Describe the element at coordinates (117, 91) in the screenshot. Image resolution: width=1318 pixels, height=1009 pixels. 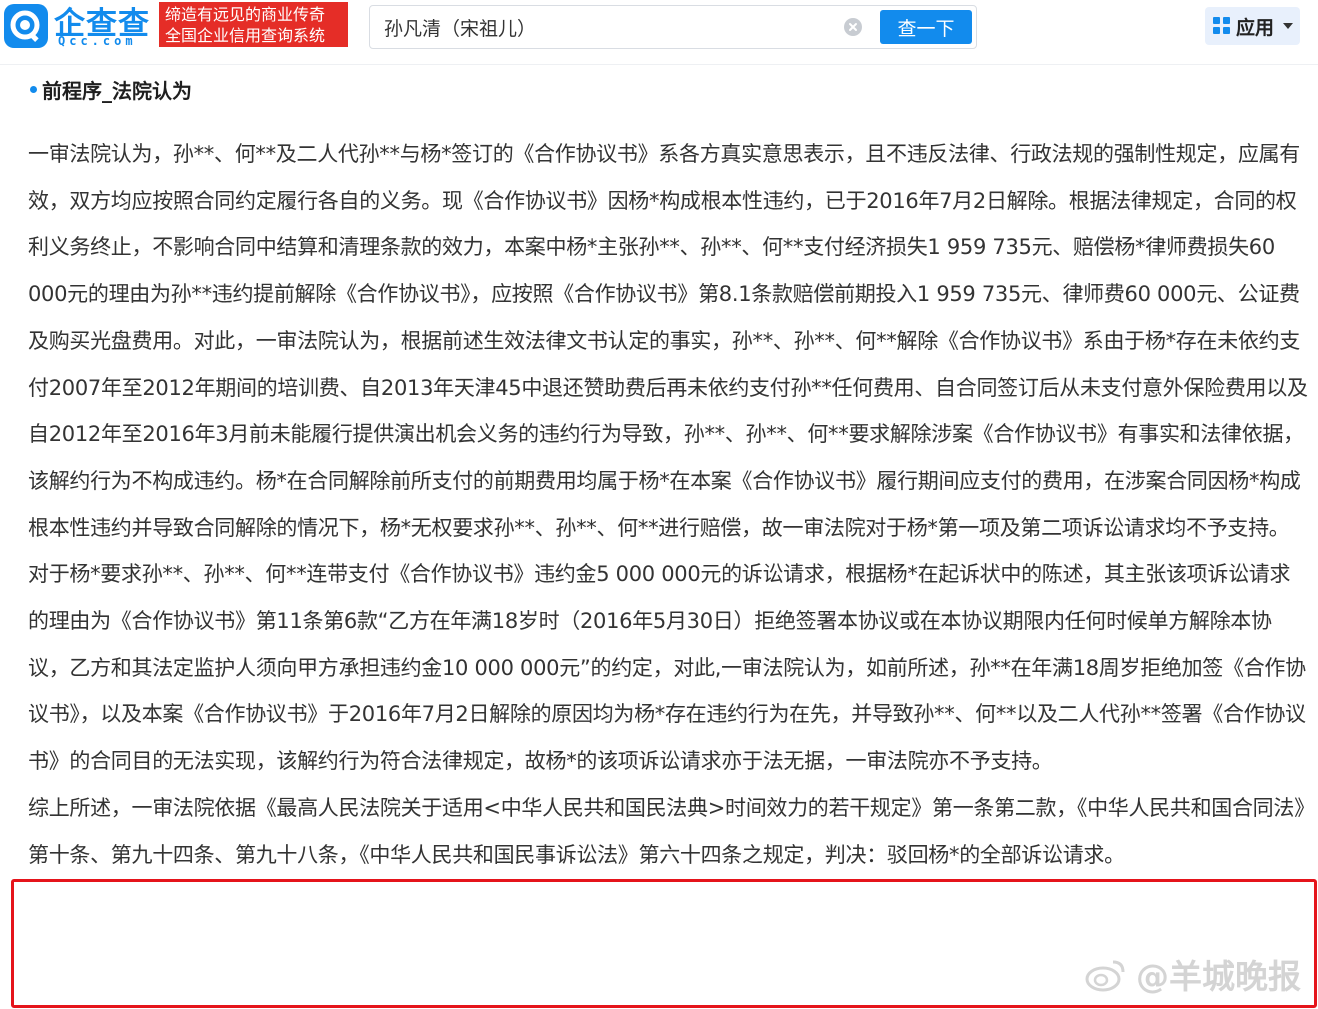
I see `section-title: 前程序_法院认为` at that location.